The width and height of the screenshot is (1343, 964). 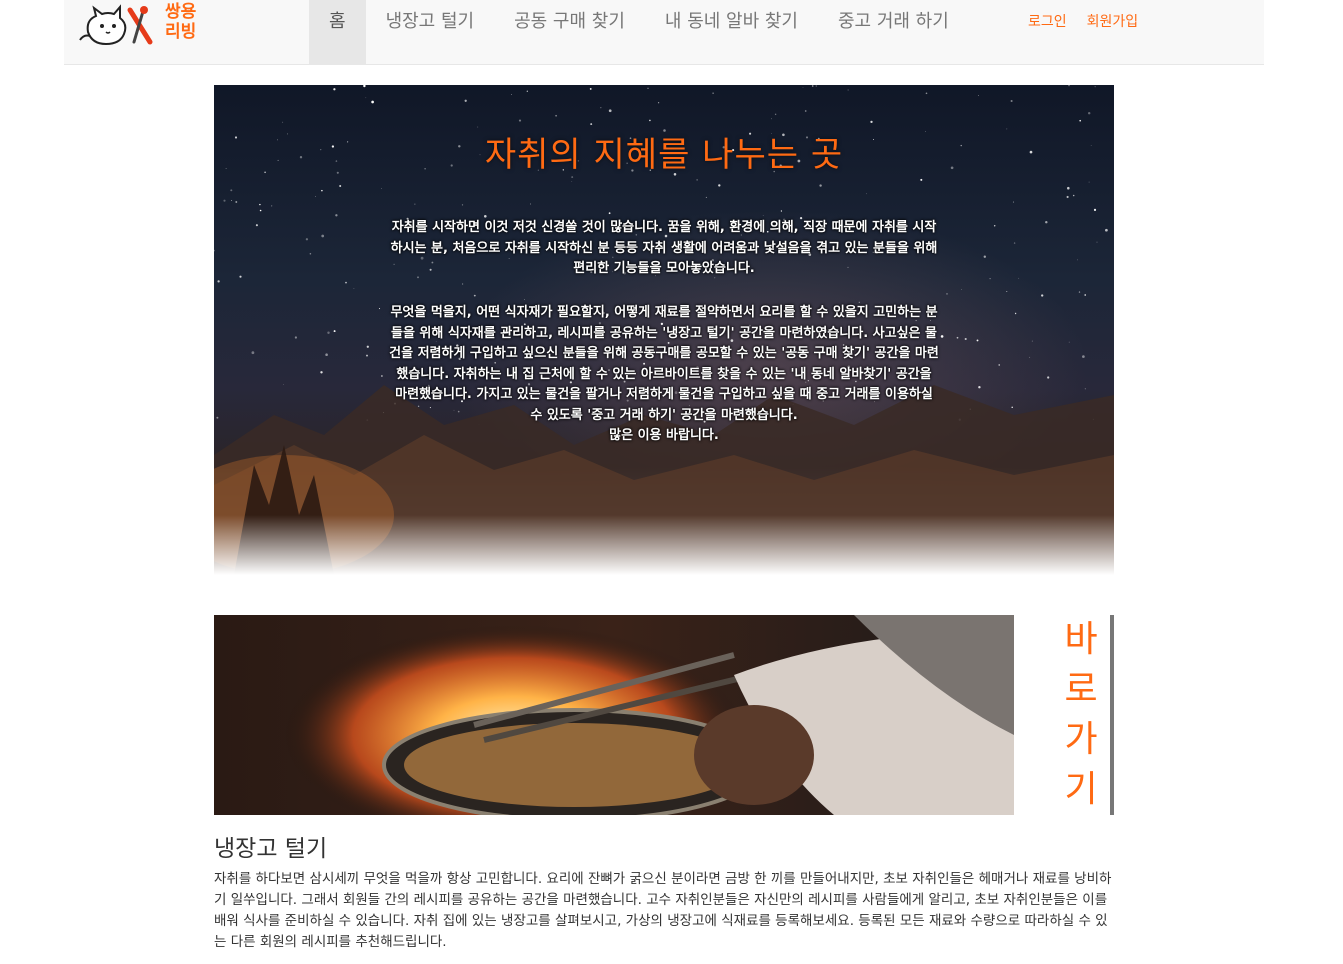 I want to click on brand-name-line2: 리빙, so click(x=181, y=32).